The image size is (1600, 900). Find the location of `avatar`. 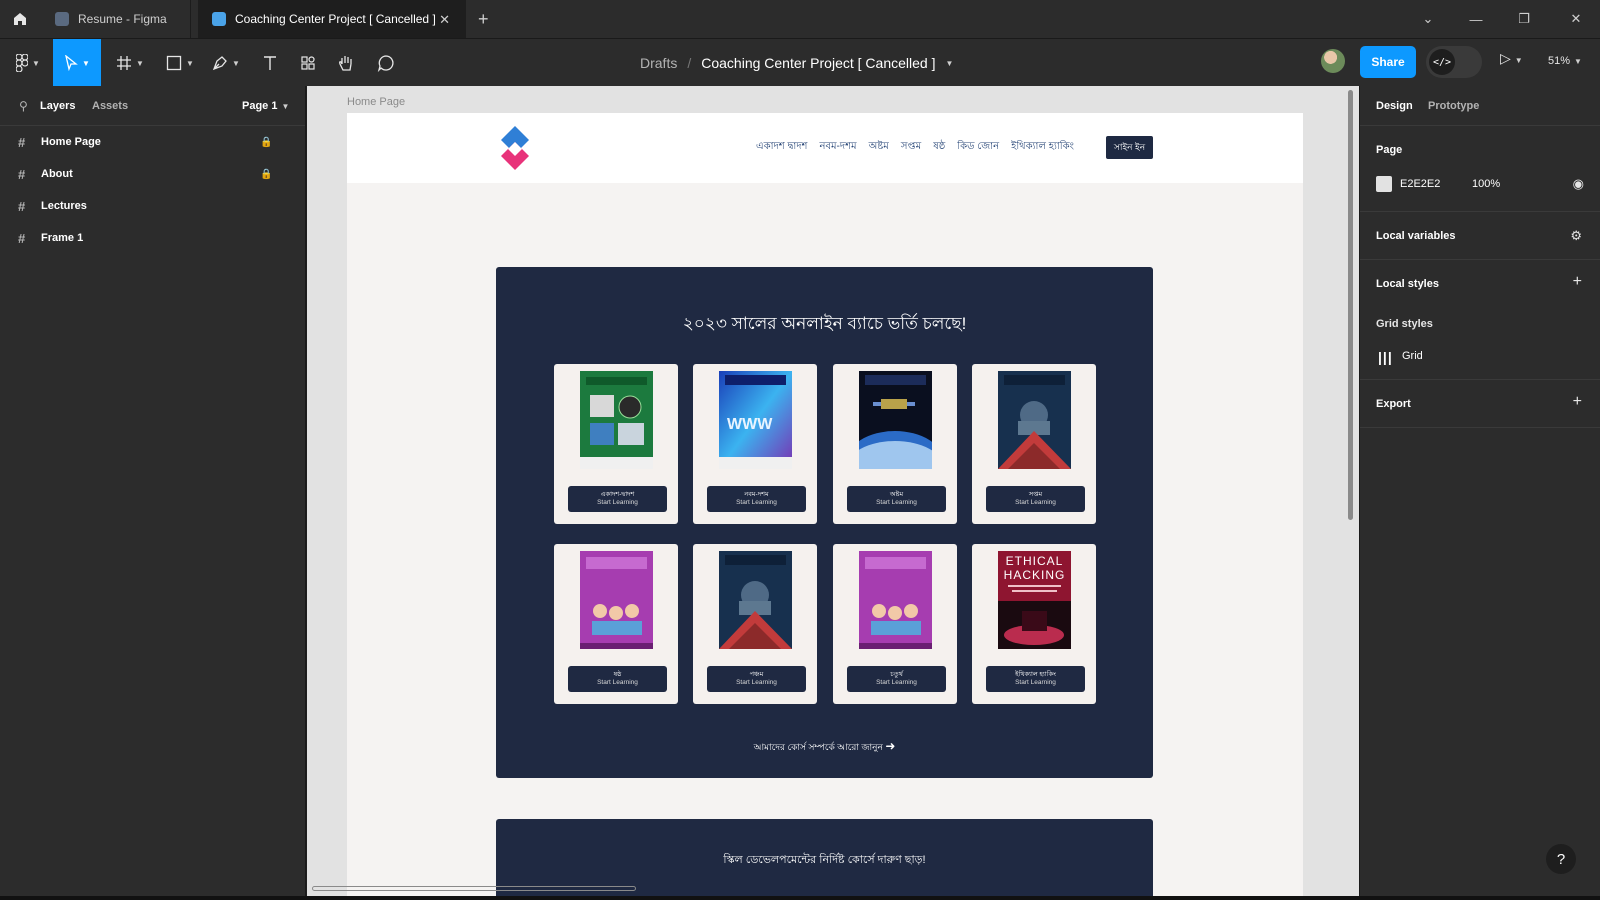

avatar is located at coordinates (1333, 61).